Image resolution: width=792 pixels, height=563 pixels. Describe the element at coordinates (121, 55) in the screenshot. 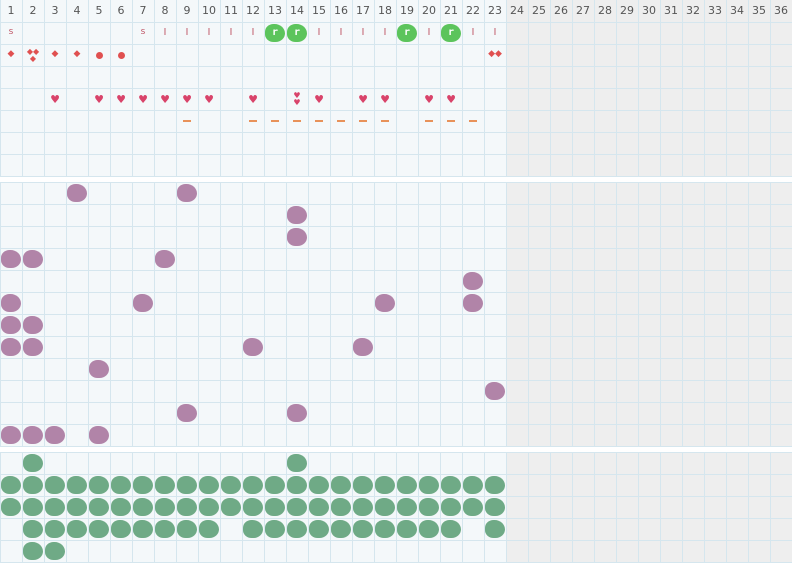

I see `dot-icon` at that location.